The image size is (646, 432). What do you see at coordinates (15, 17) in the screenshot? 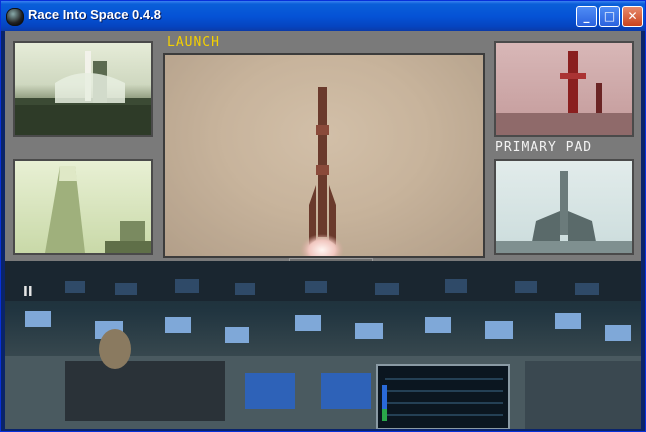
I see `app-icon` at bounding box center [15, 17].